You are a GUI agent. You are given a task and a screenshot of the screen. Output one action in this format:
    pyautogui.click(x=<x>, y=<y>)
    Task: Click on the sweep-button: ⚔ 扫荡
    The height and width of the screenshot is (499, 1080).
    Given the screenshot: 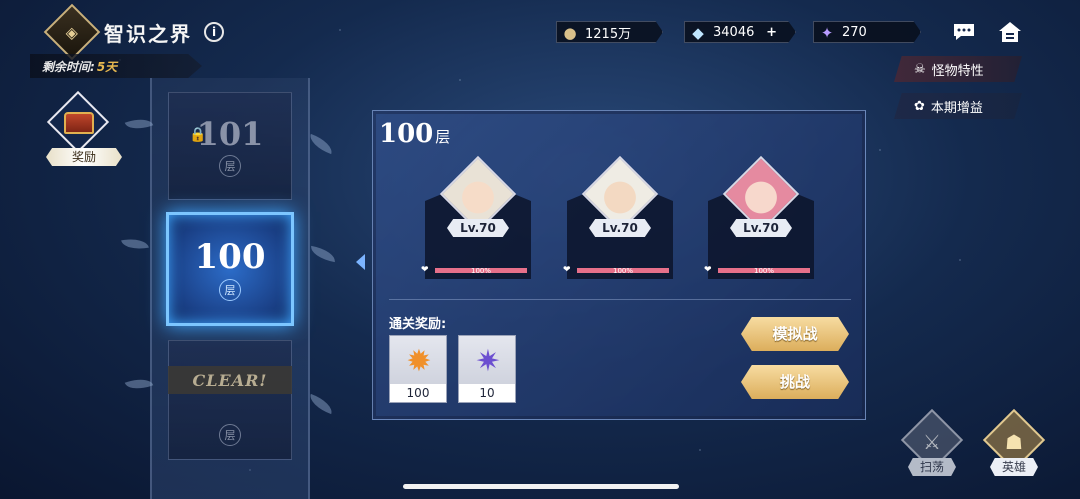 What is the action you would take?
    pyautogui.click(x=932, y=443)
    